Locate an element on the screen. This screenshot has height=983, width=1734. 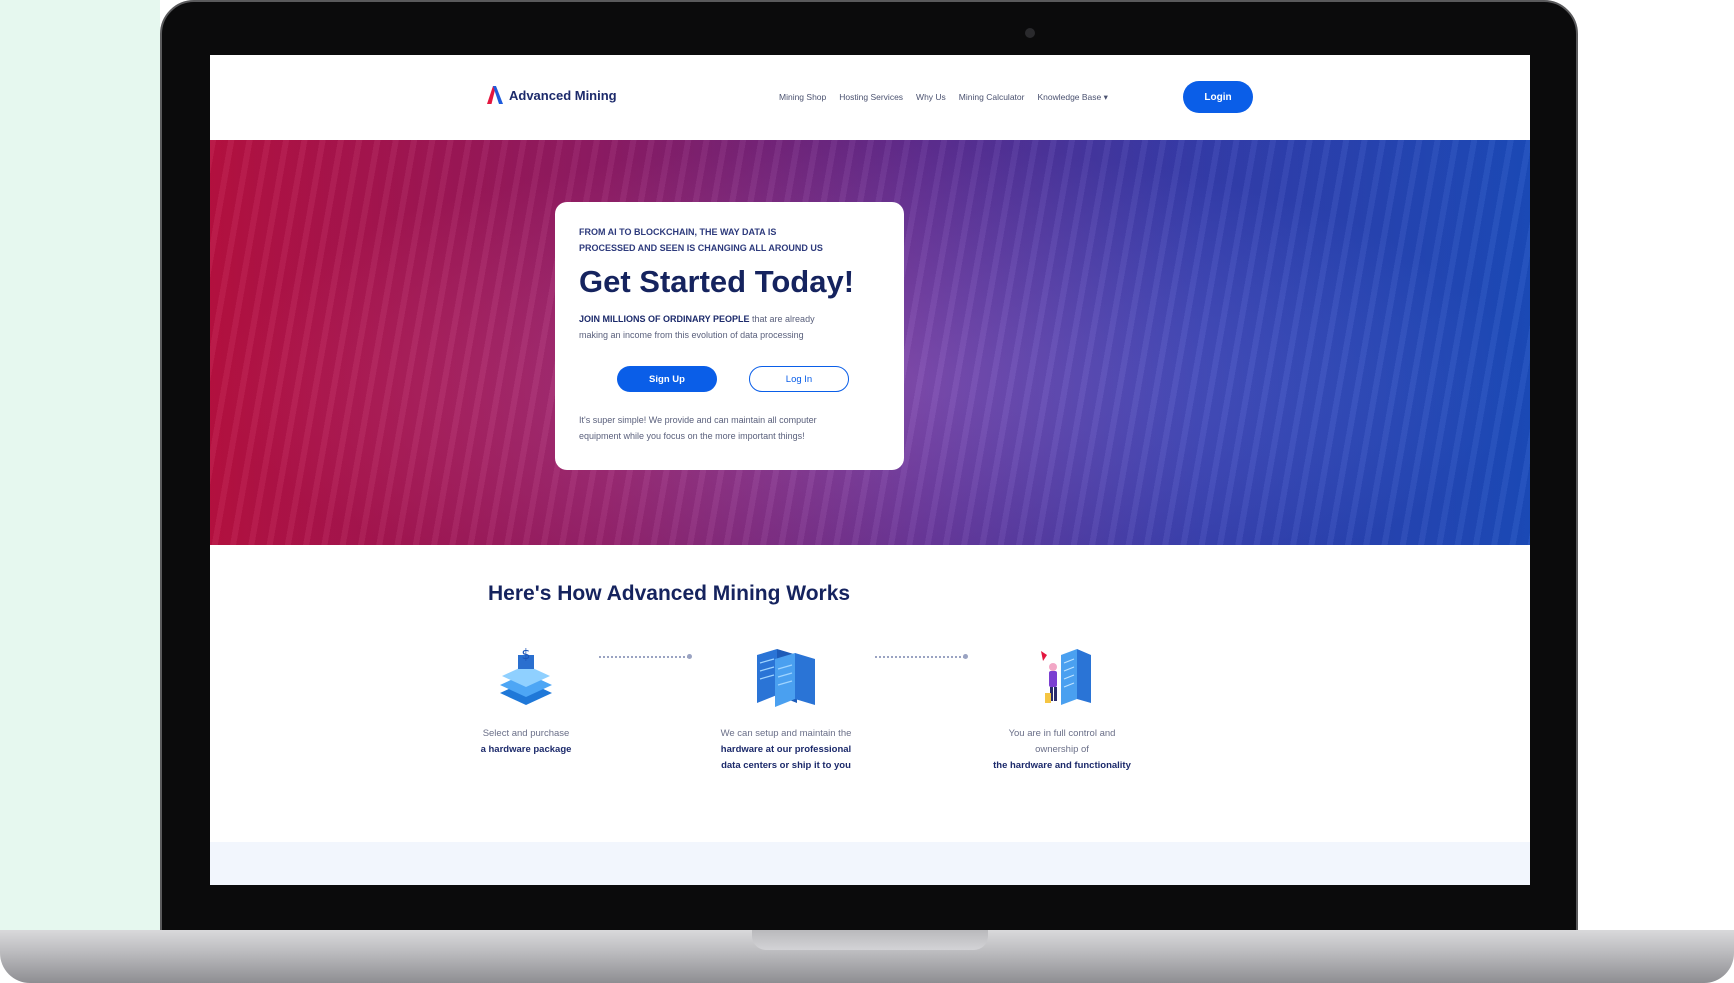
step-2-bold2: data centers or ship it to you is located at coordinates (786, 765).